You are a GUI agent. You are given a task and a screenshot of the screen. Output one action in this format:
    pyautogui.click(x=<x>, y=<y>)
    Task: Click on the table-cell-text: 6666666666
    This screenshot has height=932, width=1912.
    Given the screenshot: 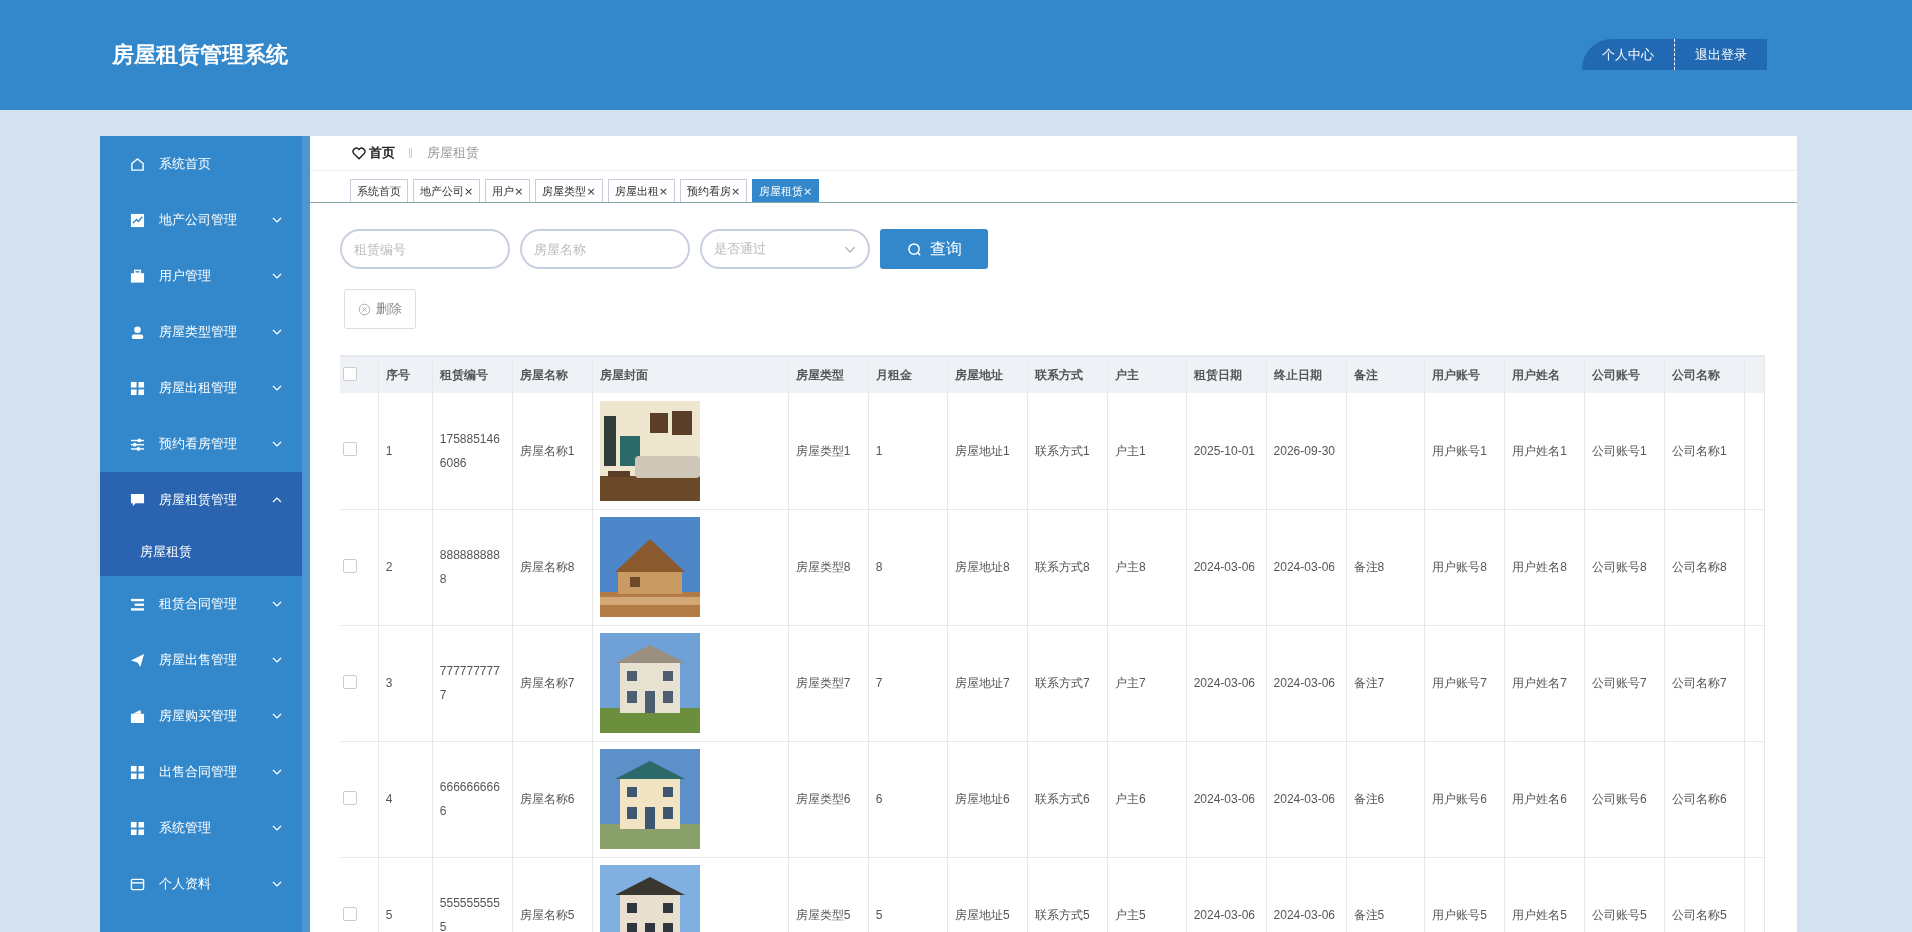 What is the action you would take?
    pyautogui.click(x=470, y=799)
    